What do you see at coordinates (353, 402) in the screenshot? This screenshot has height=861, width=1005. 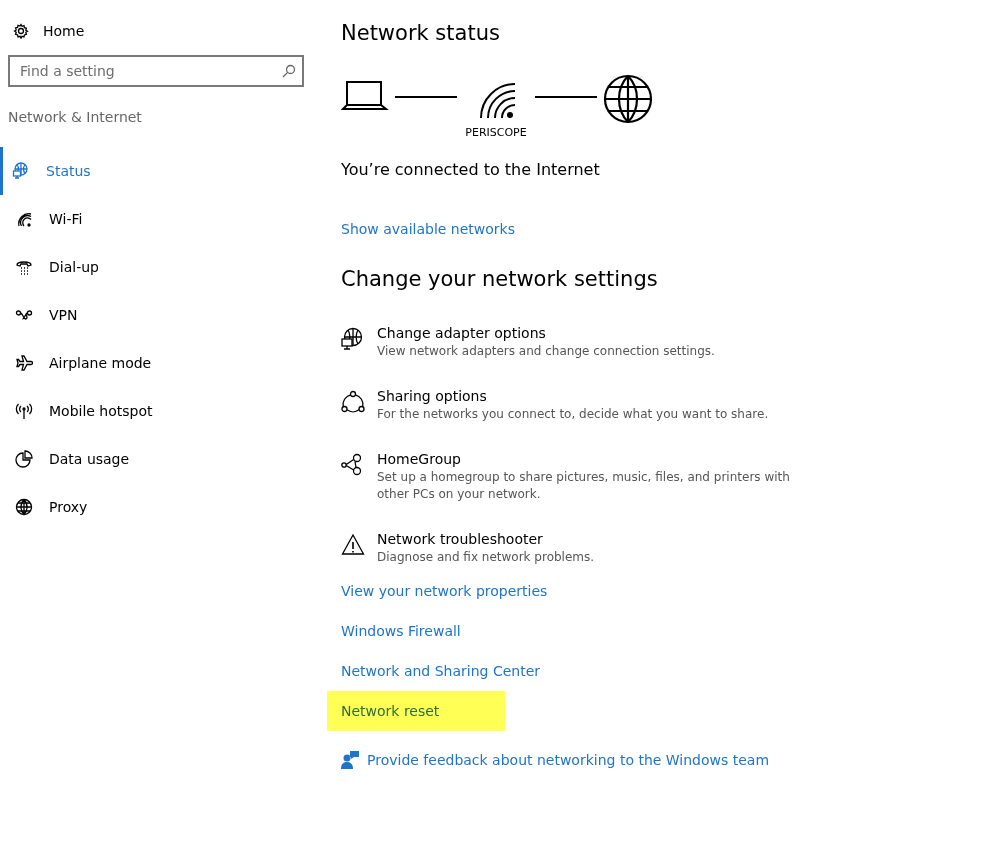 I see `share-icon` at bounding box center [353, 402].